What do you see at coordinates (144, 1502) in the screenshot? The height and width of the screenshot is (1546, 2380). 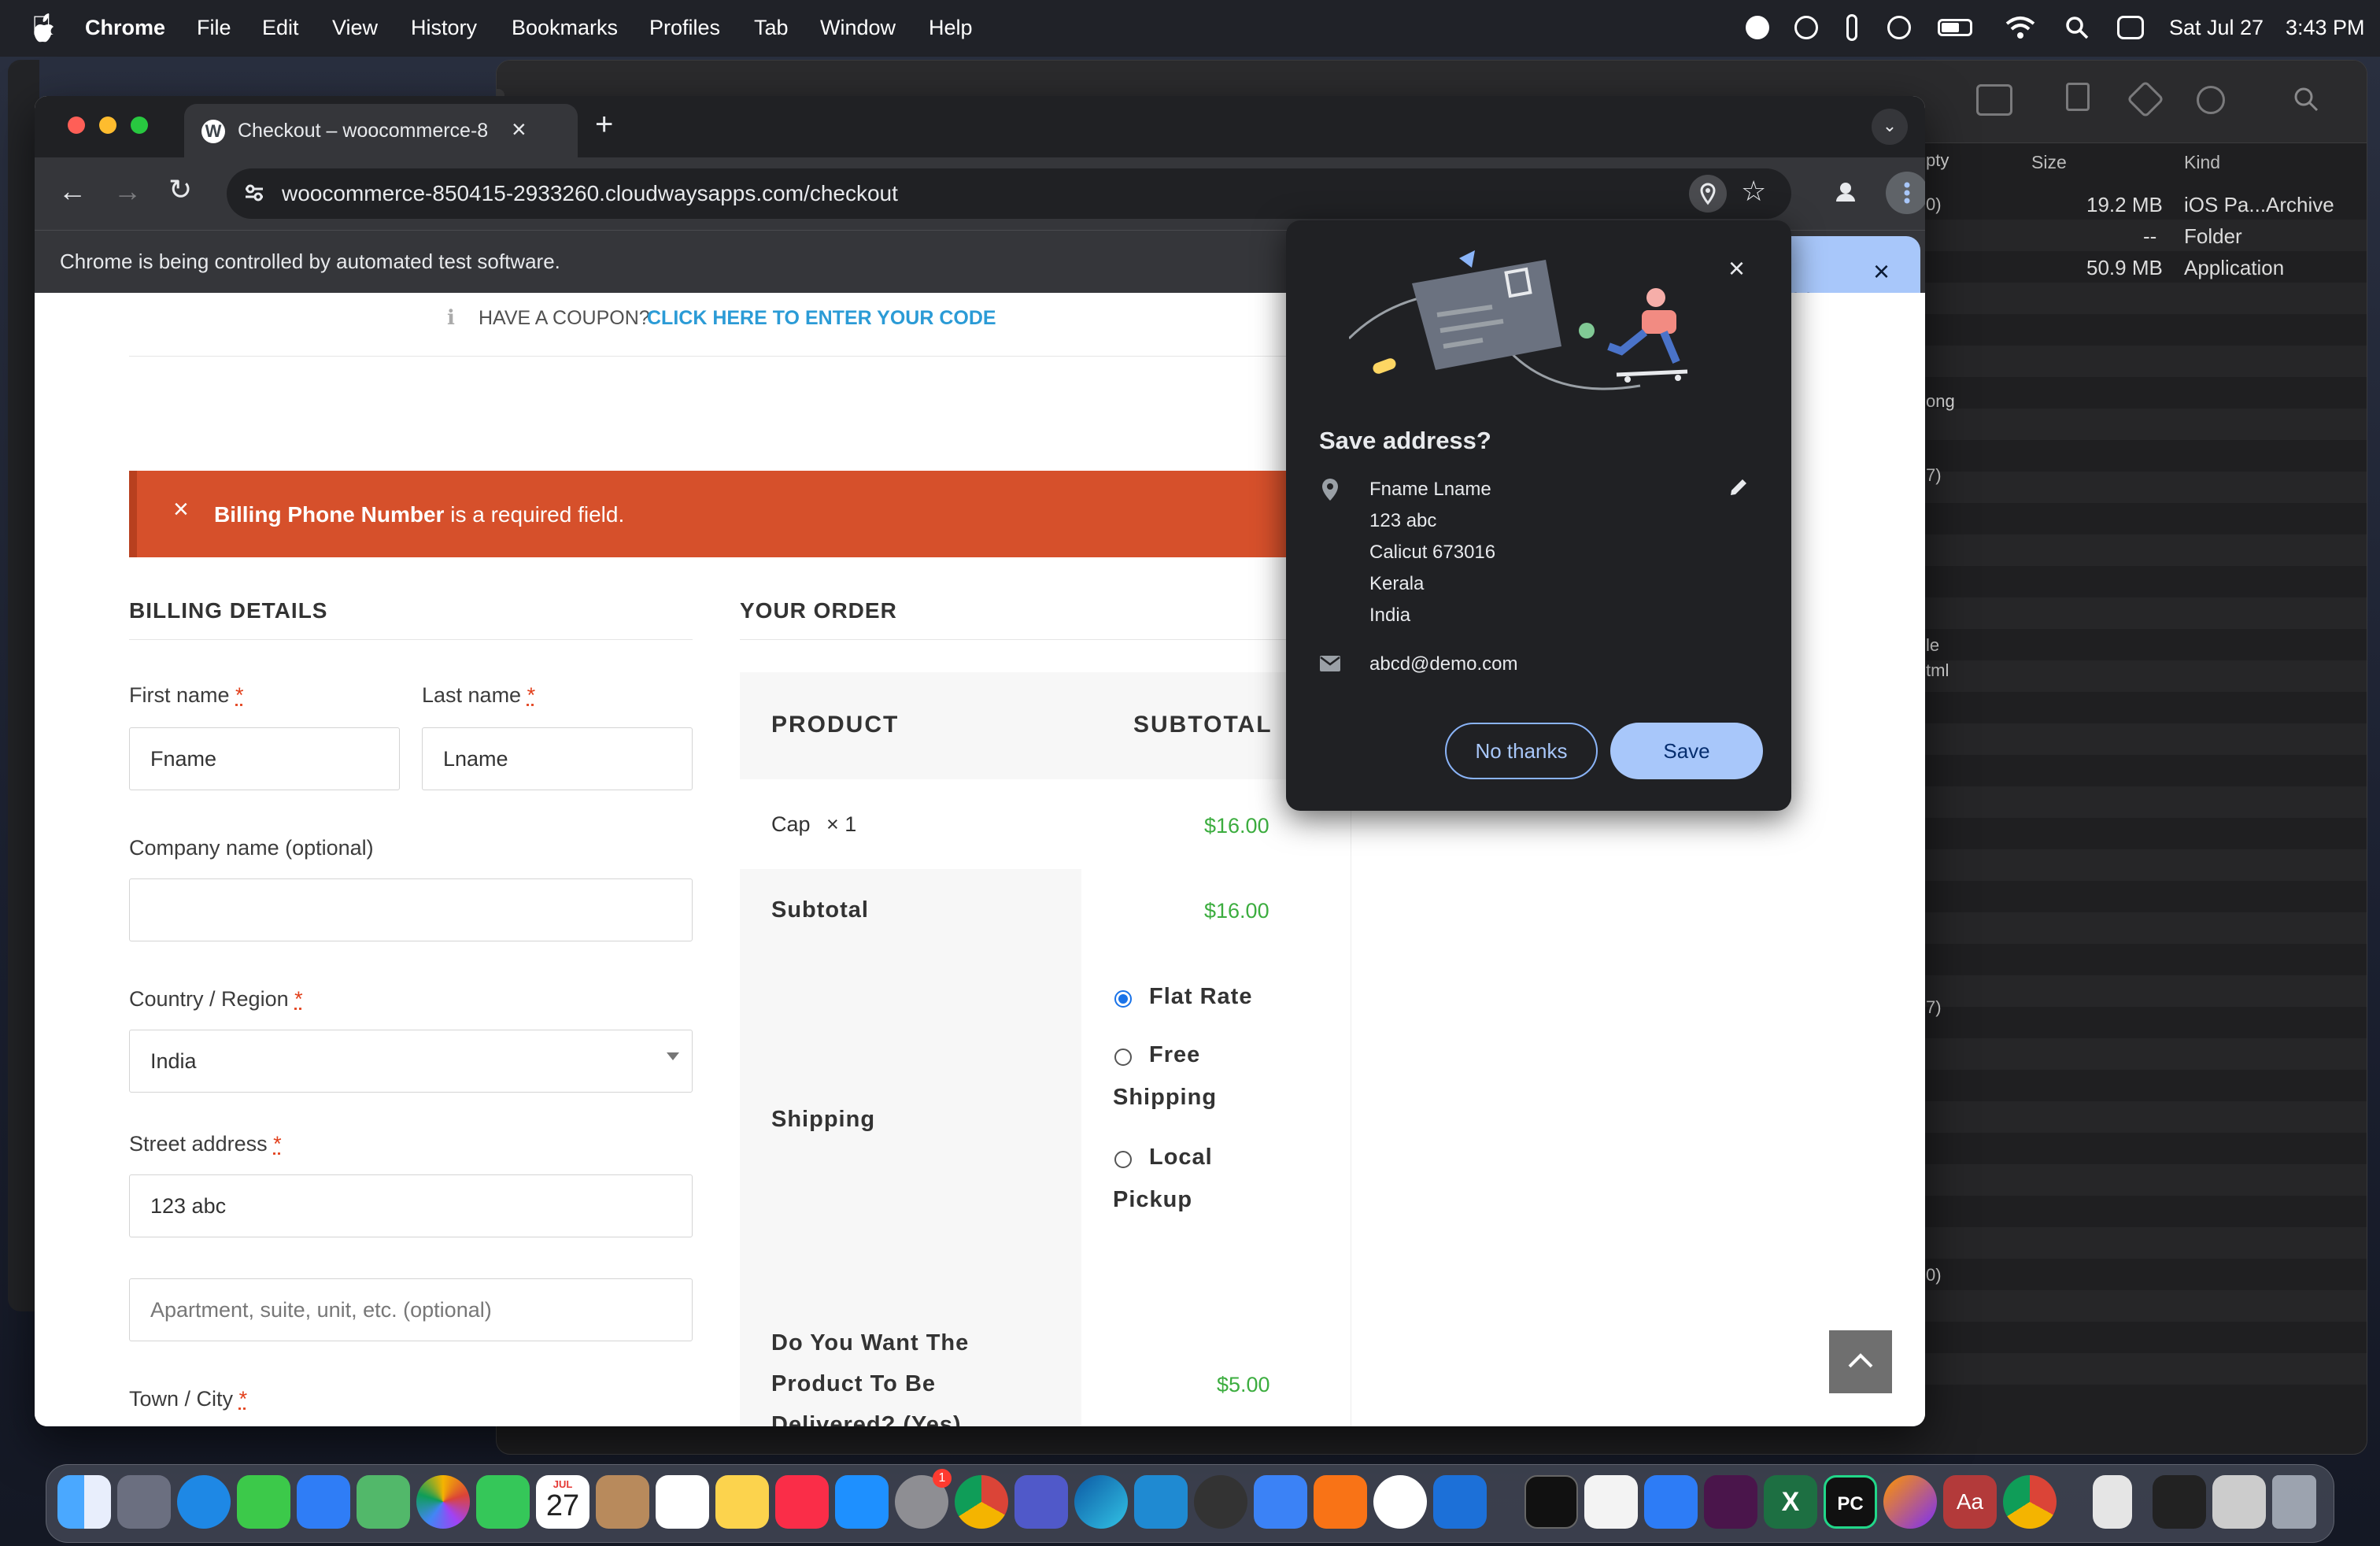 I see `launchpad-dock-icon` at bounding box center [144, 1502].